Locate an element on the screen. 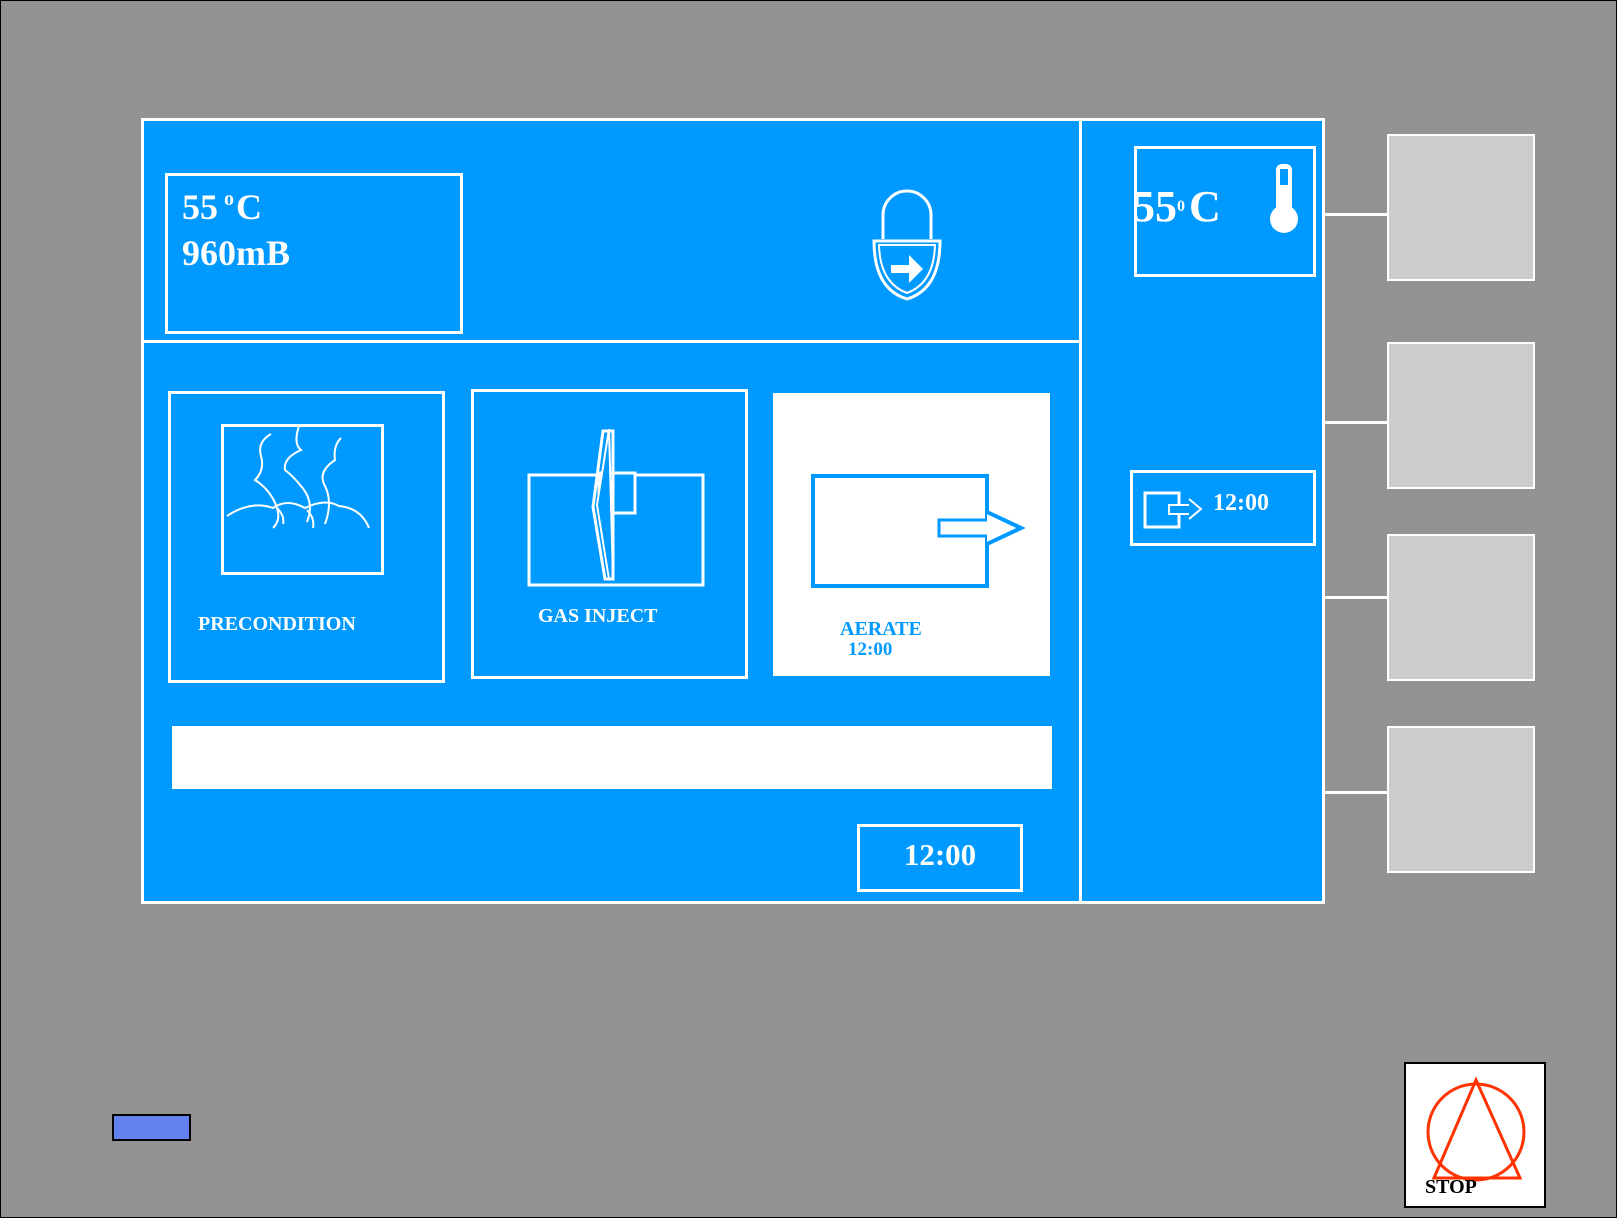  stage-precondition-label: PRECONDITION is located at coordinates (277, 624).